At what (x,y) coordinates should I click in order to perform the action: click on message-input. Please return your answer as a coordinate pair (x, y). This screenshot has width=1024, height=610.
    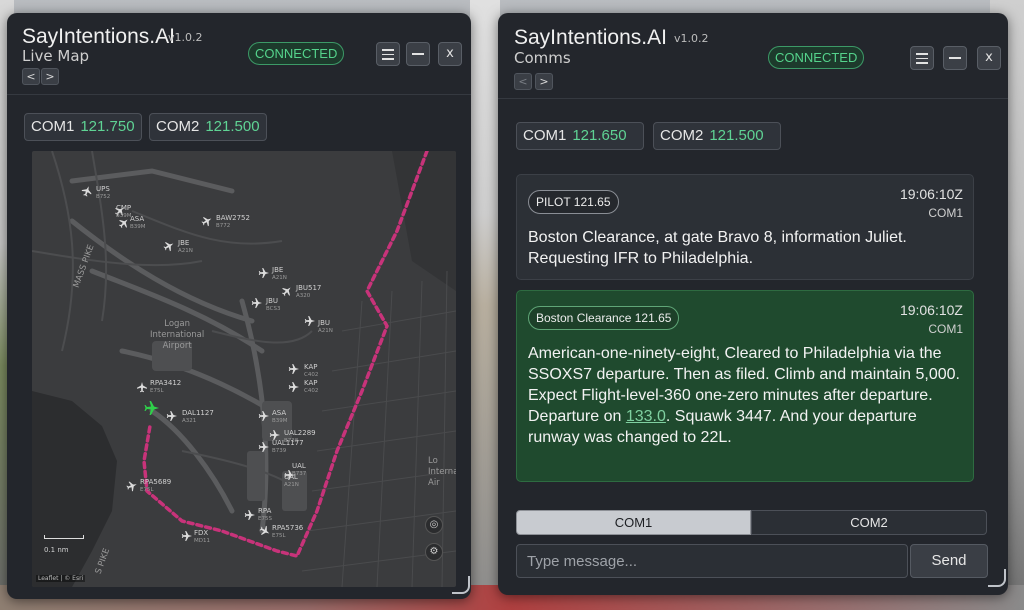
    Looking at the image, I should click on (712, 561).